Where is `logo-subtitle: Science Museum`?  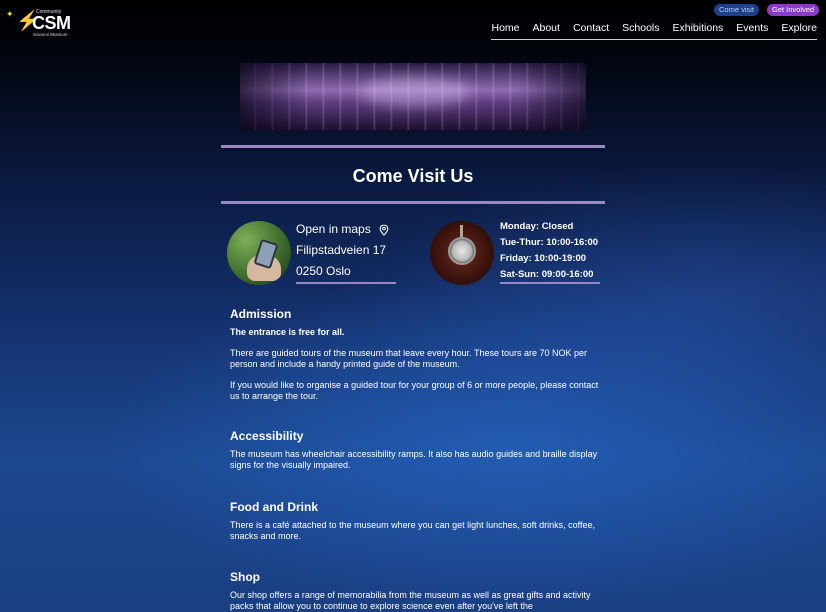 logo-subtitle: Science Museum is located at coordinates (50, 34).